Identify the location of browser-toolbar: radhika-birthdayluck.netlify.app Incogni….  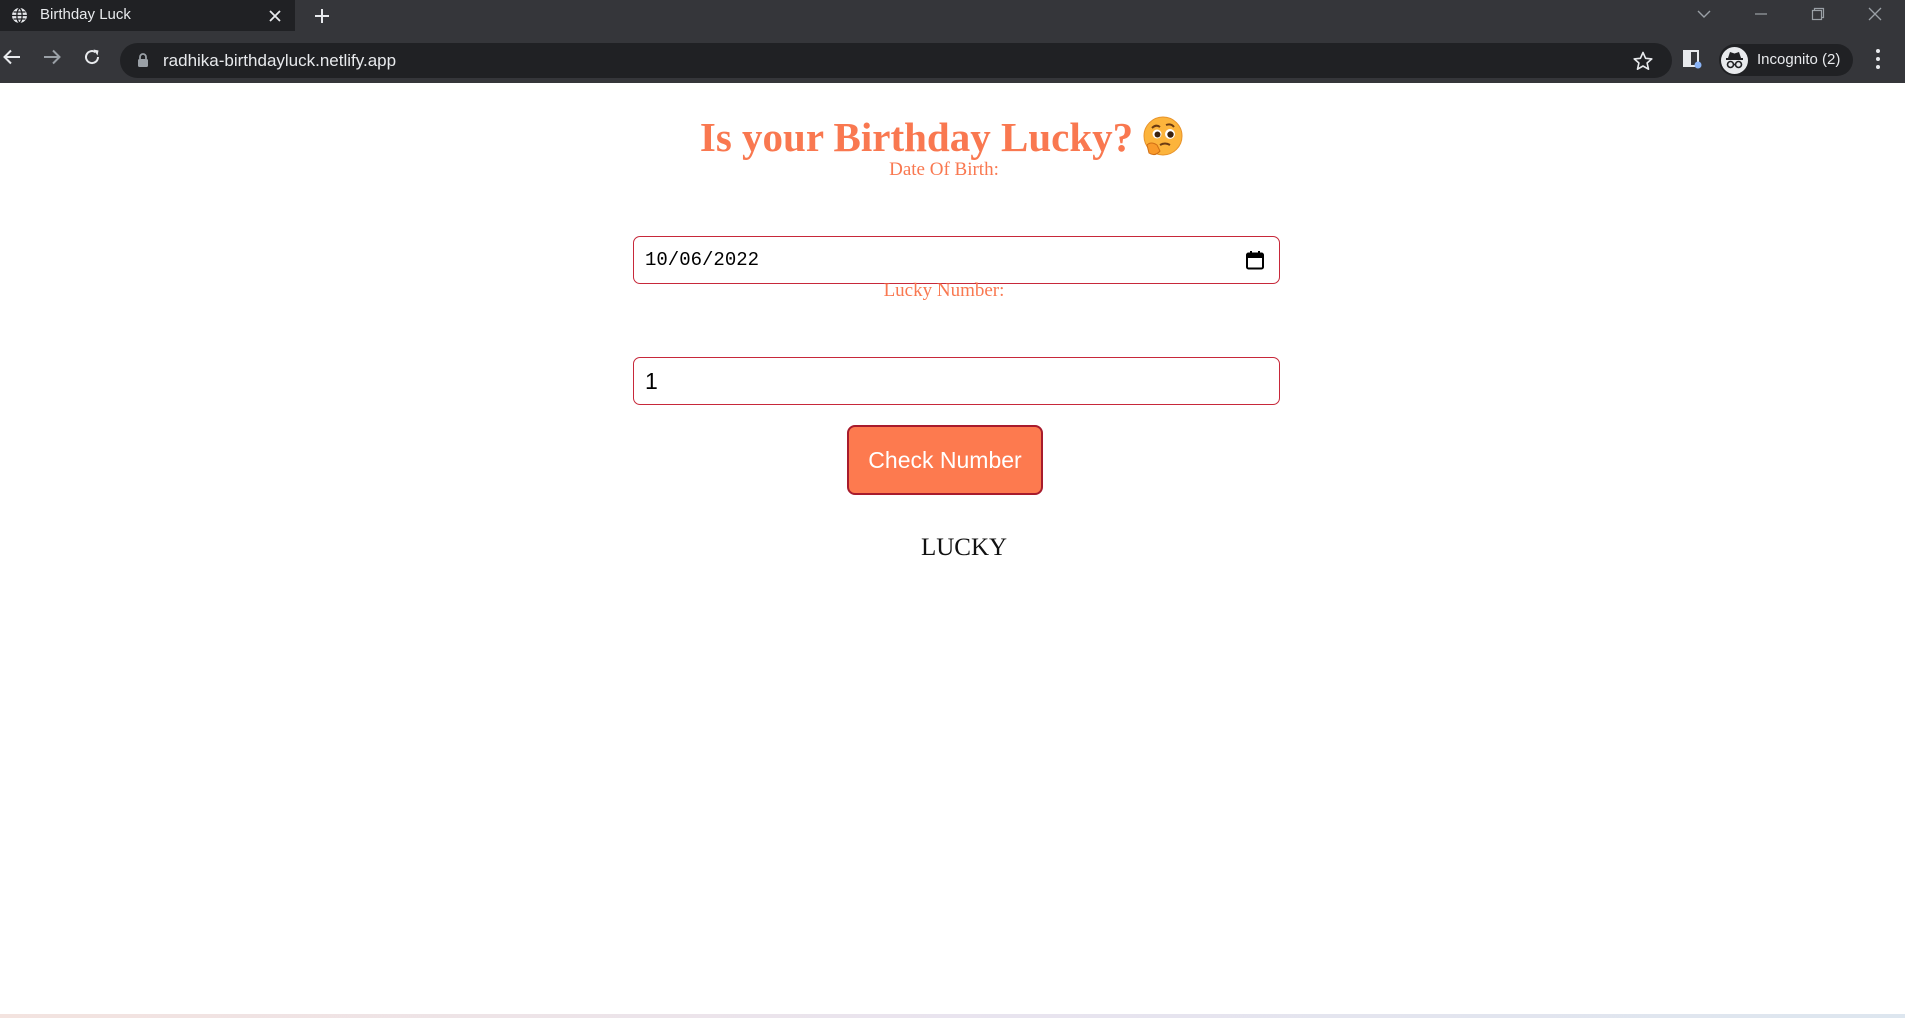
(952, 57).